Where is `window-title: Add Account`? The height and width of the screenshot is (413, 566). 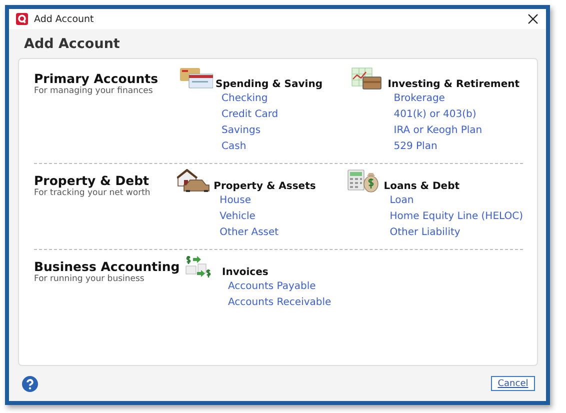
window-title: Add Account is located at coordinates (64, 19).